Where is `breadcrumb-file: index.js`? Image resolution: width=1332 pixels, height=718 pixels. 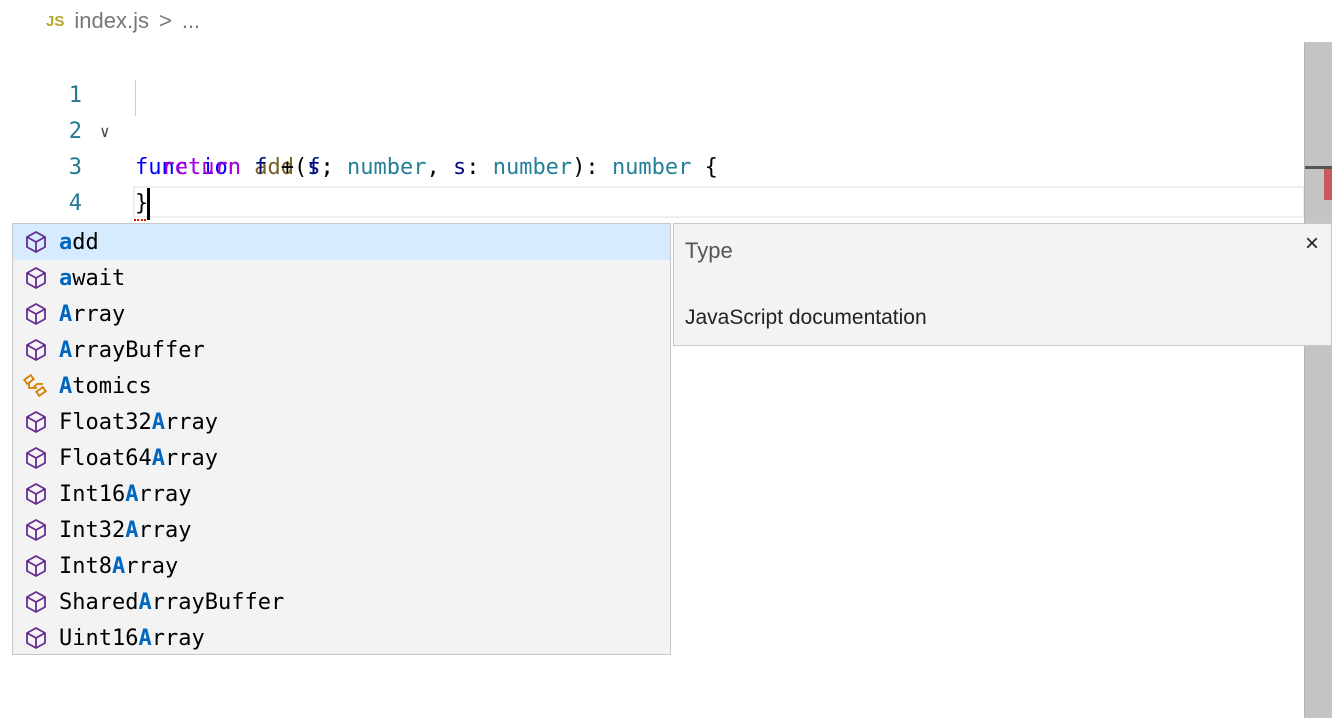 breadcrumb-file: index.js is located at coordinates (111, 21).